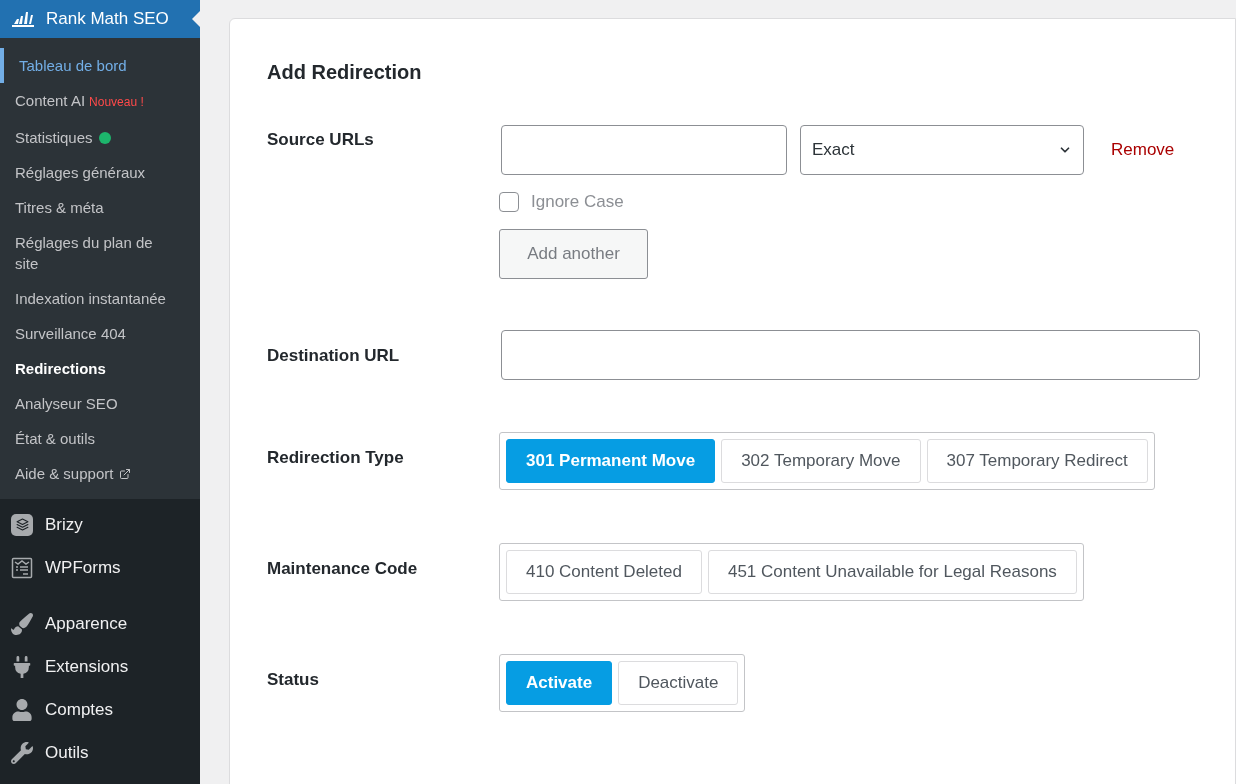 This screenshot has height=784, width=1236. I want to click on new-label: Nouveau !, so click(116, 102).